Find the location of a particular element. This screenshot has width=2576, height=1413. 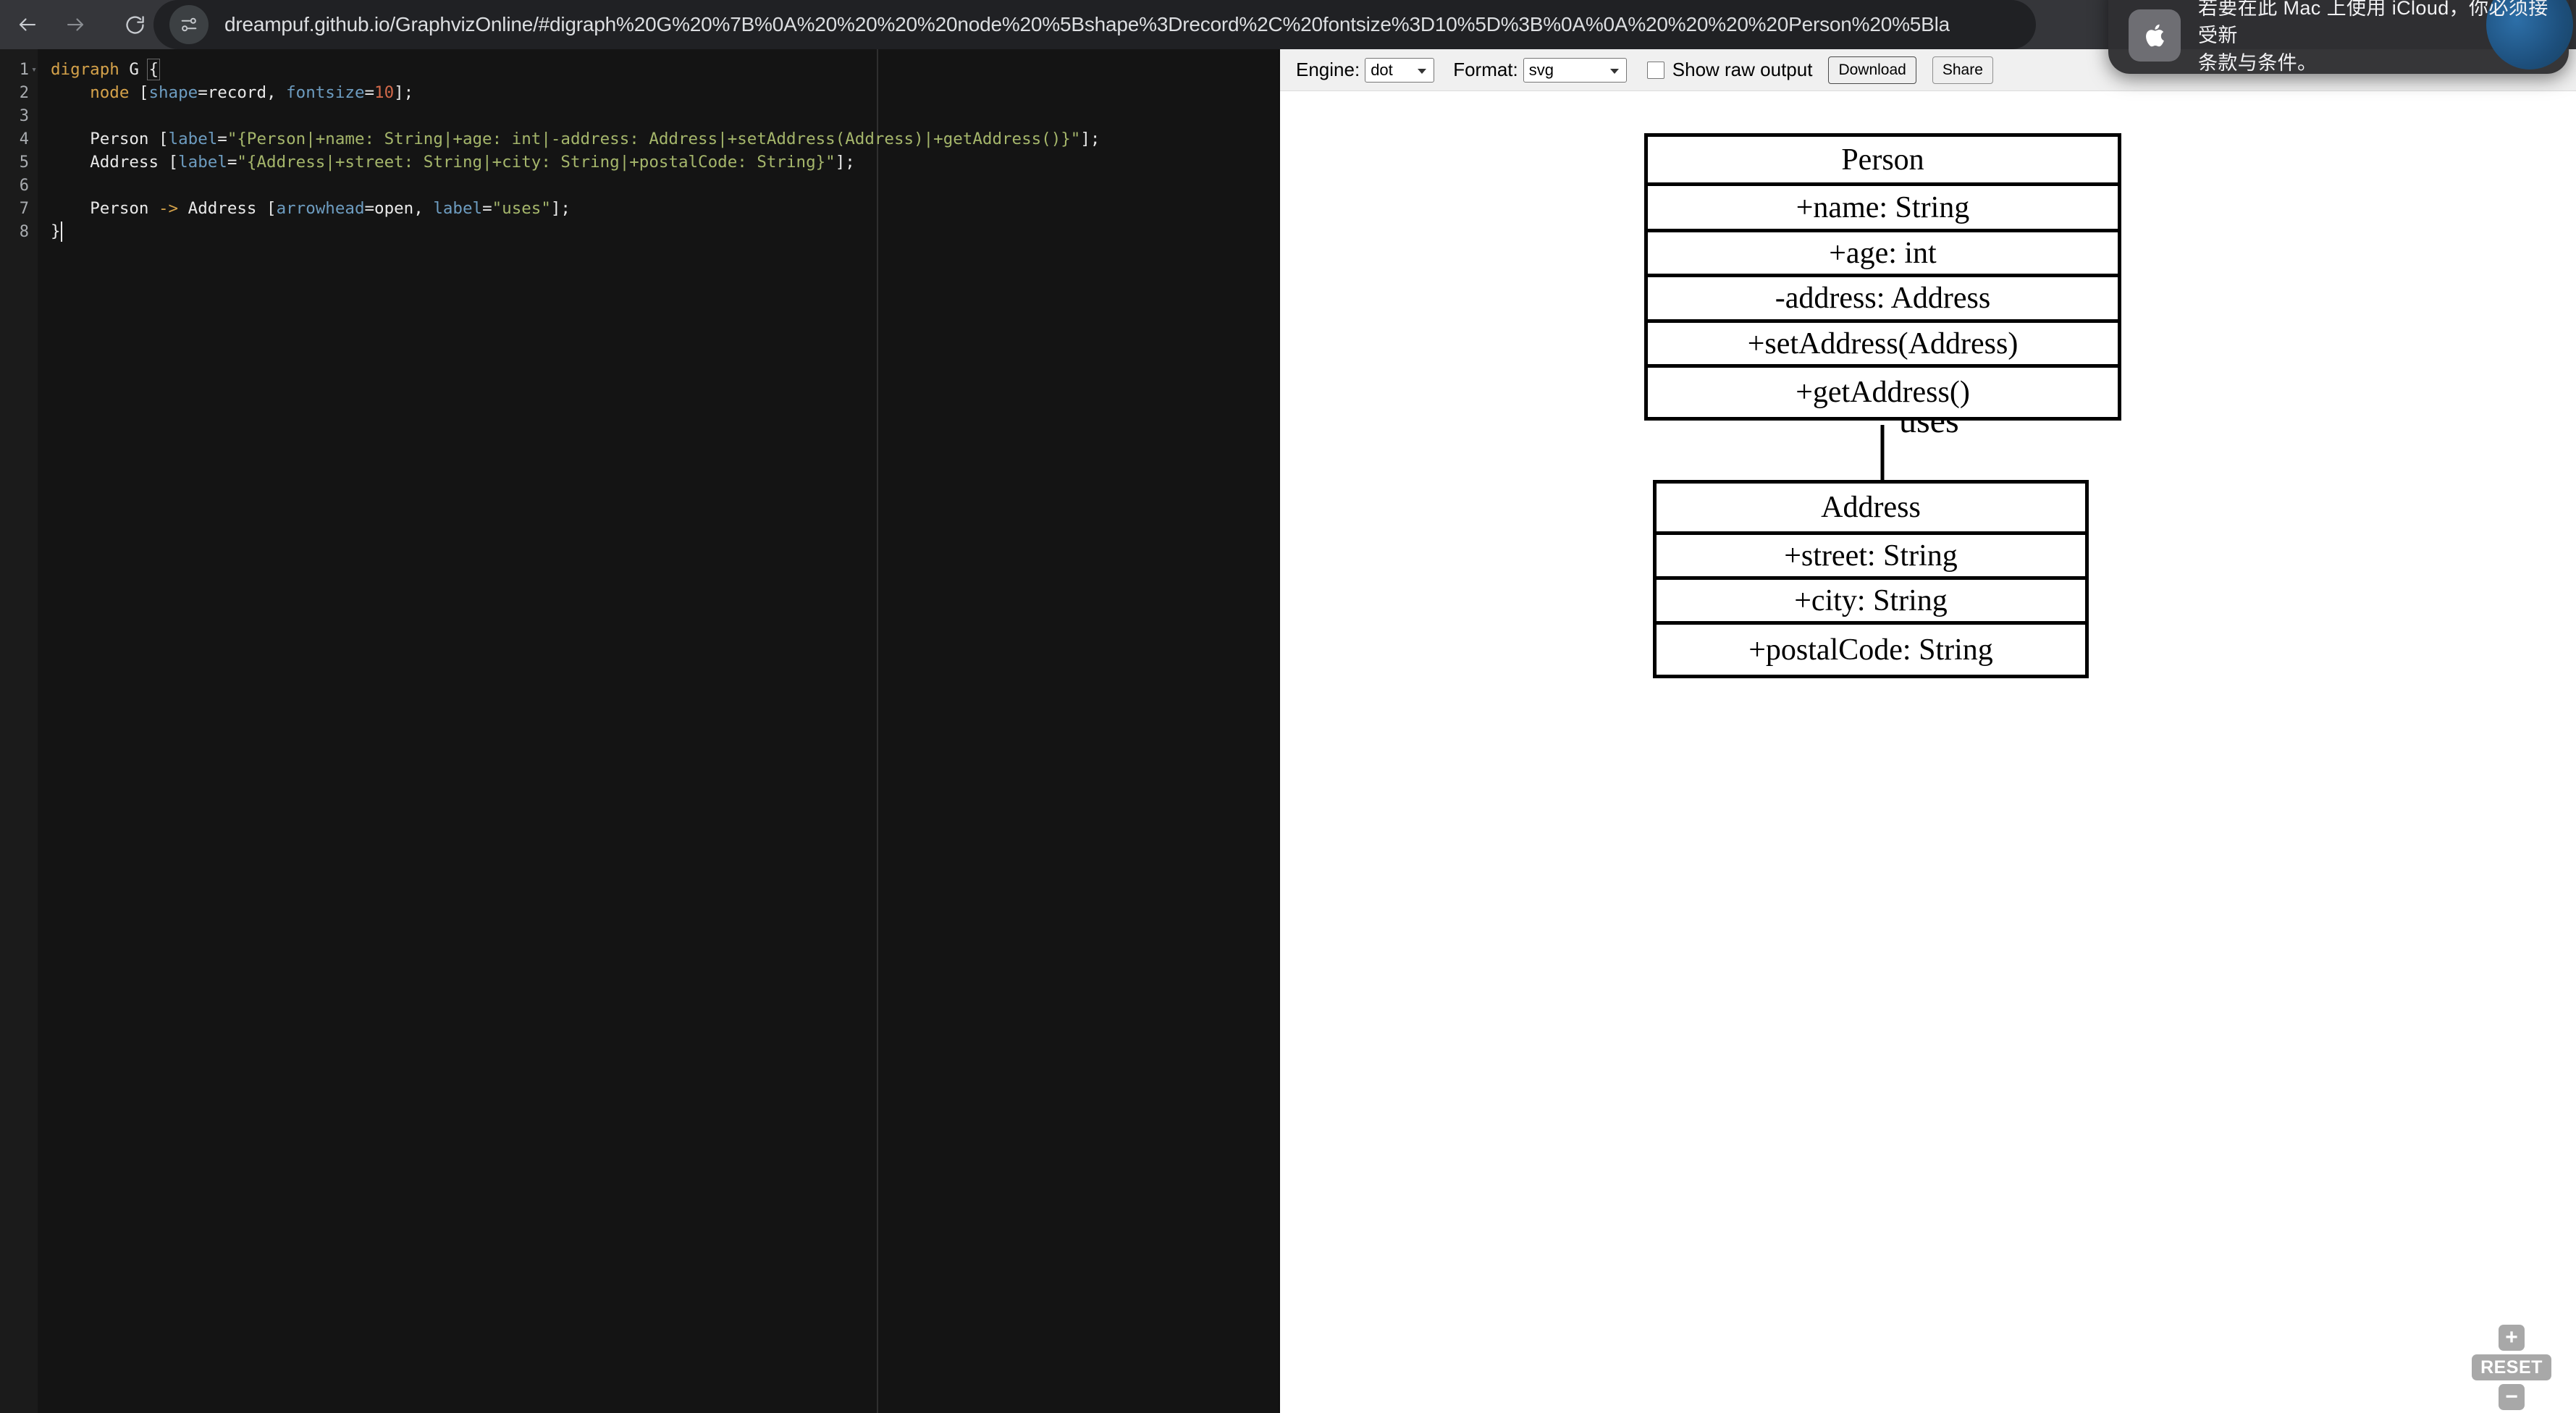

uml-row-title: Person is located at coordinates (1883, 161).